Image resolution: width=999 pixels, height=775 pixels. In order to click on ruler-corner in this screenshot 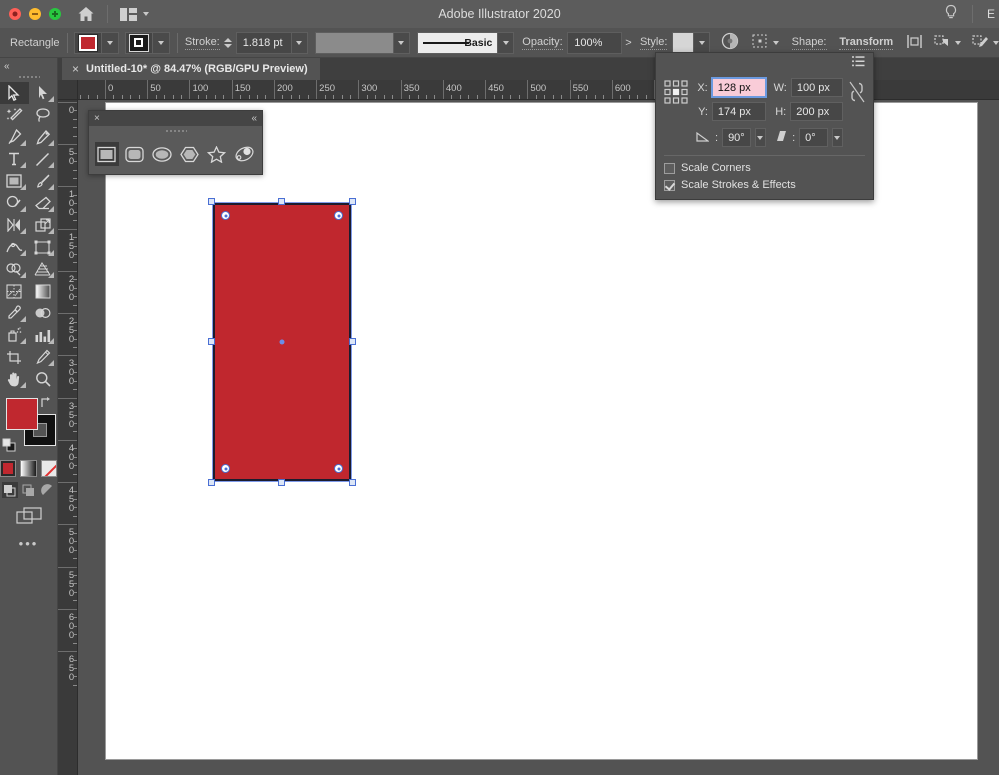, I will do `click(68, 90)`.